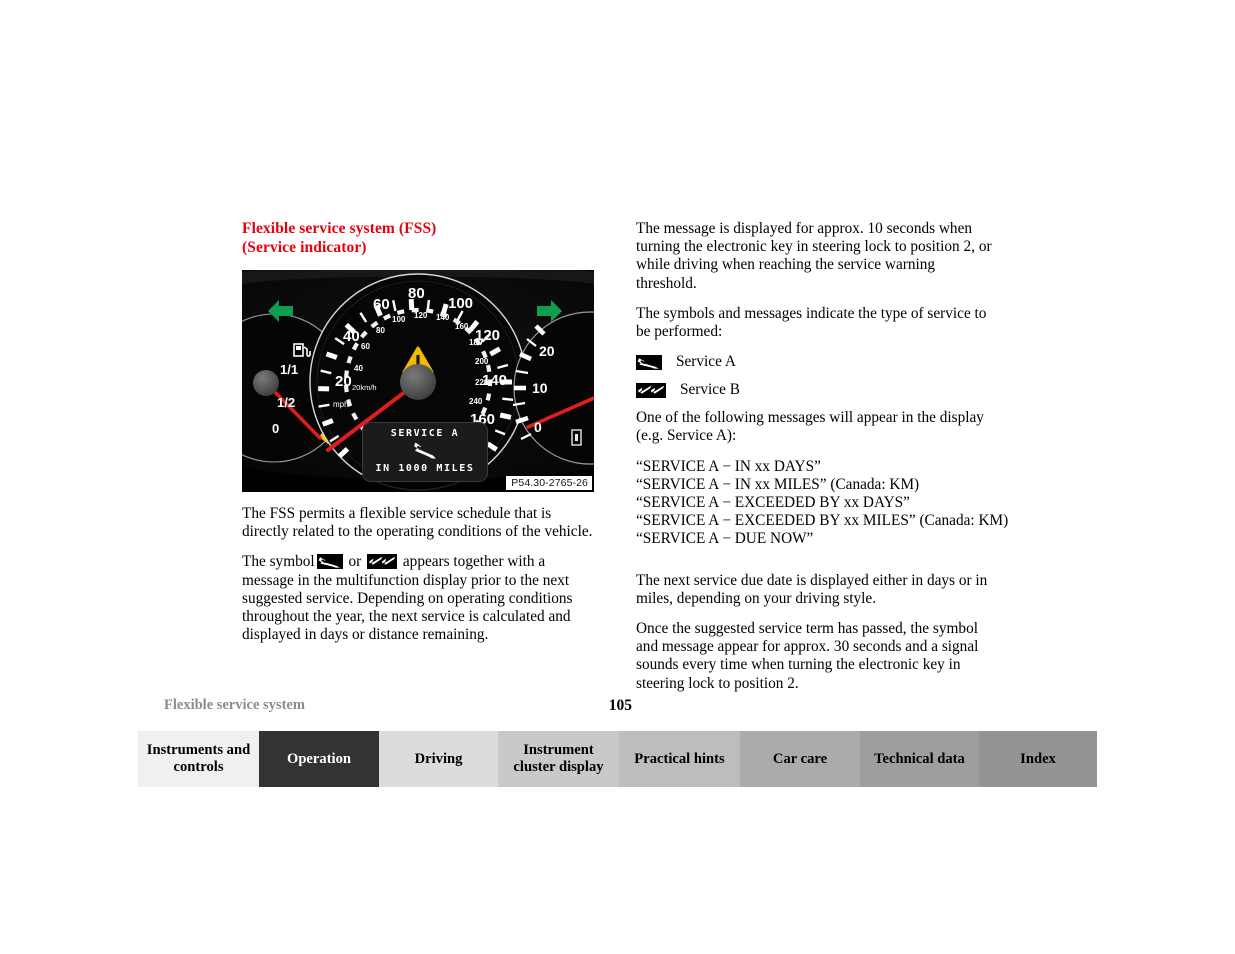 The height and width of the screenshot is (954, 1235). Describe the element at coordinates (679, 759) in the screenshot. I see `tab-practical-hints: Practical hints` at that location.